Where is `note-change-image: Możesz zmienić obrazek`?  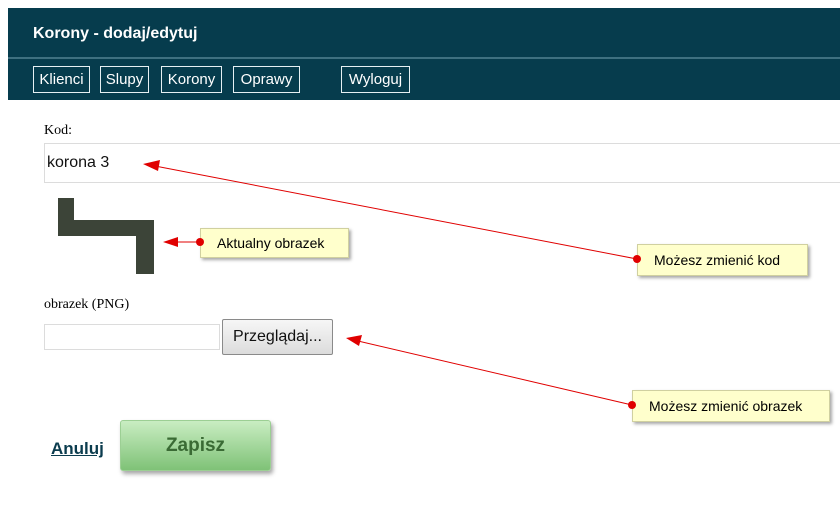 note-change-image: Możesz zmienić obrazek is located at coordinates (731, 406).